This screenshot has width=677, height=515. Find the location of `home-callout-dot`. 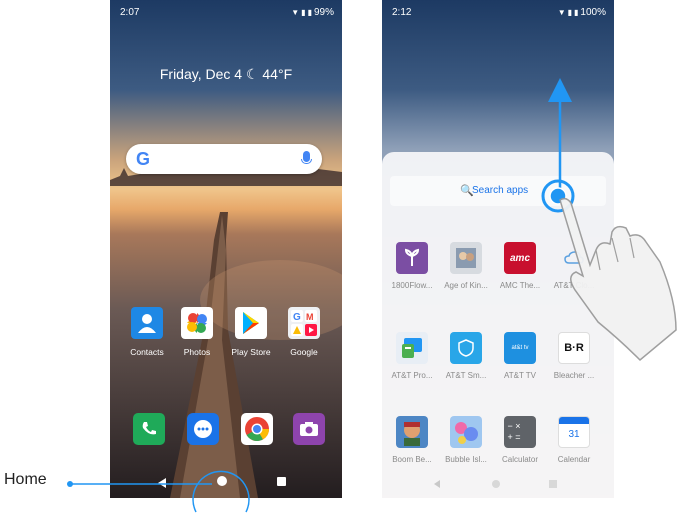

home-callout-dot is located at coordinates (70, 484).